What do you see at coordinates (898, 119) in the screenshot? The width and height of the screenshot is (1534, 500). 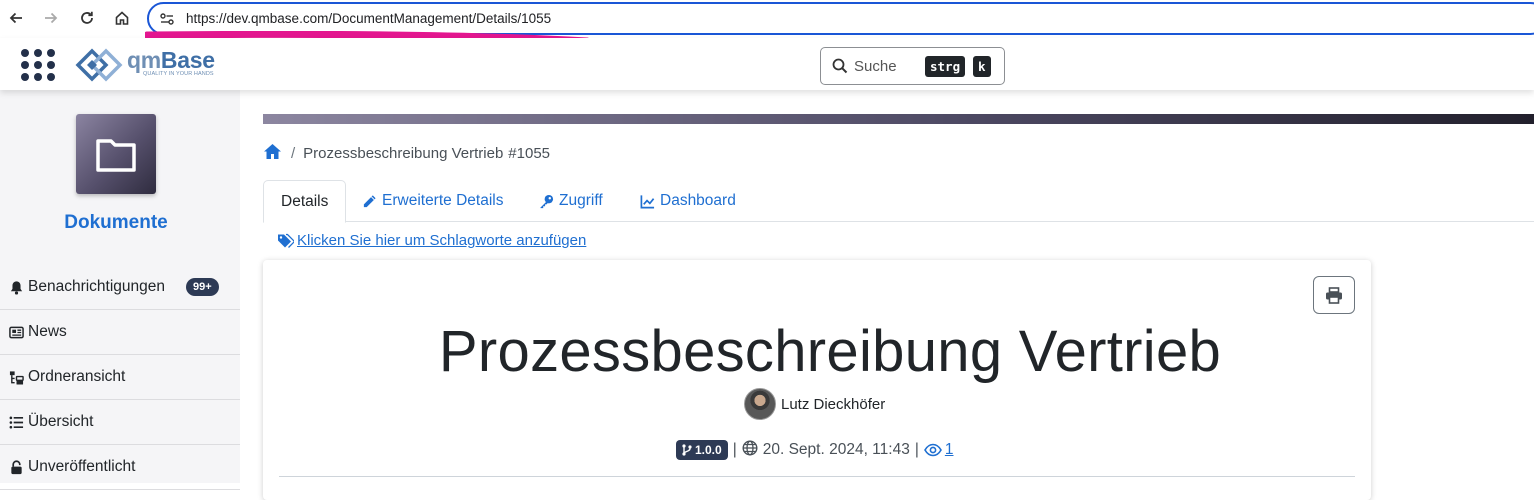 I see `page-header-gradient-bar` at bounding box center [898, 119].